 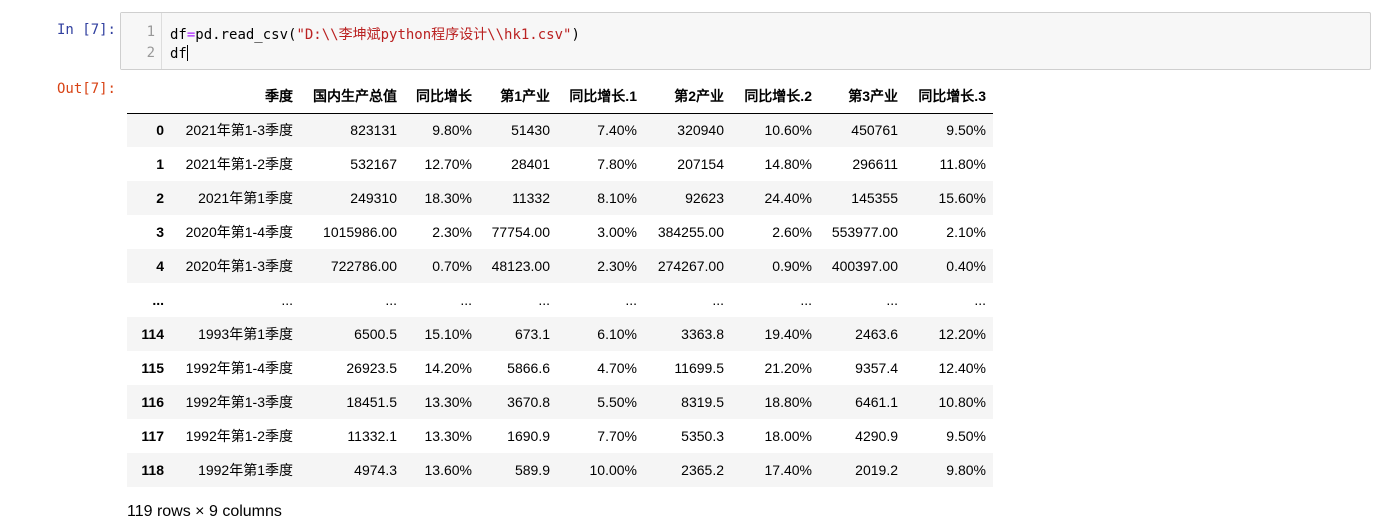 I want to click on table-cell: 15.10%, so click(x=448, y=334).